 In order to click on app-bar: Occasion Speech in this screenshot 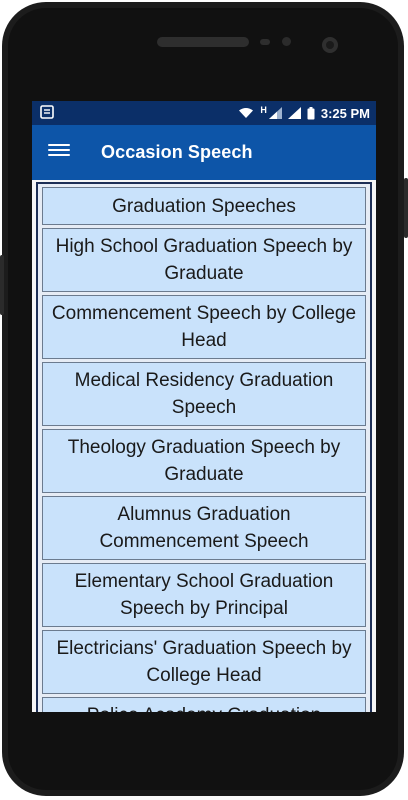, I will do `click(204, 152)`.